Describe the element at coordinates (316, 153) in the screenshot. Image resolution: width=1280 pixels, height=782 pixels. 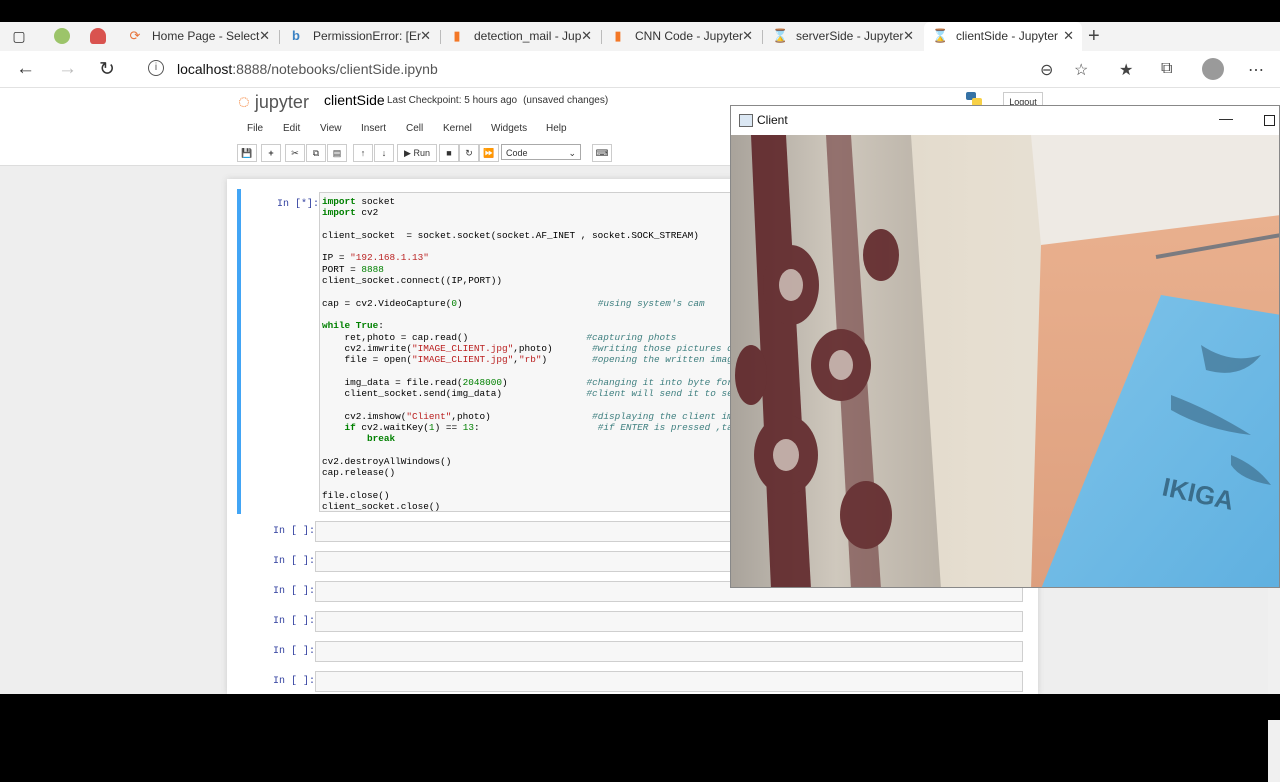
I see `copy-icon: ⧉` at that location.